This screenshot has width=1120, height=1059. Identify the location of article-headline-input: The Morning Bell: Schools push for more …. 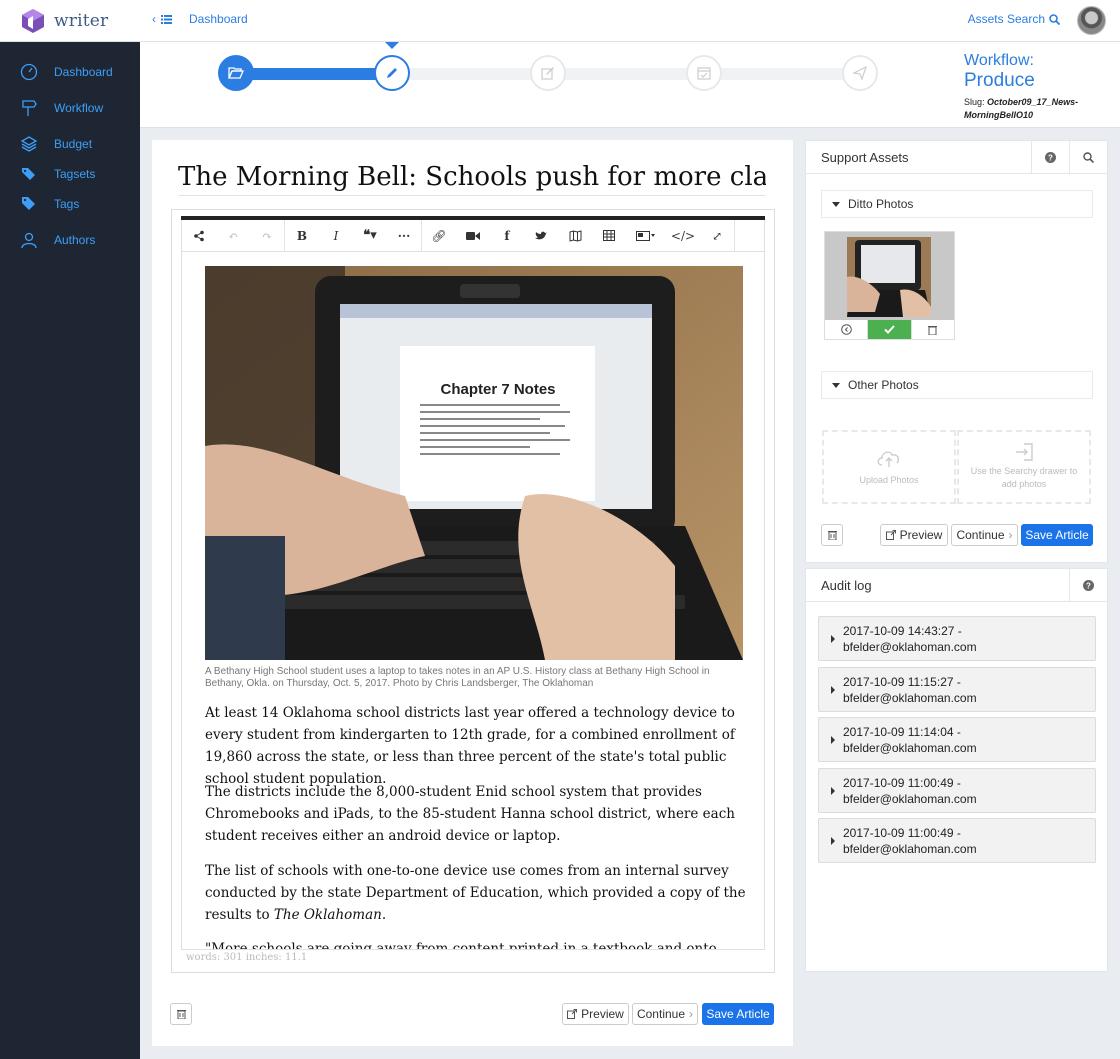
(472, 179).